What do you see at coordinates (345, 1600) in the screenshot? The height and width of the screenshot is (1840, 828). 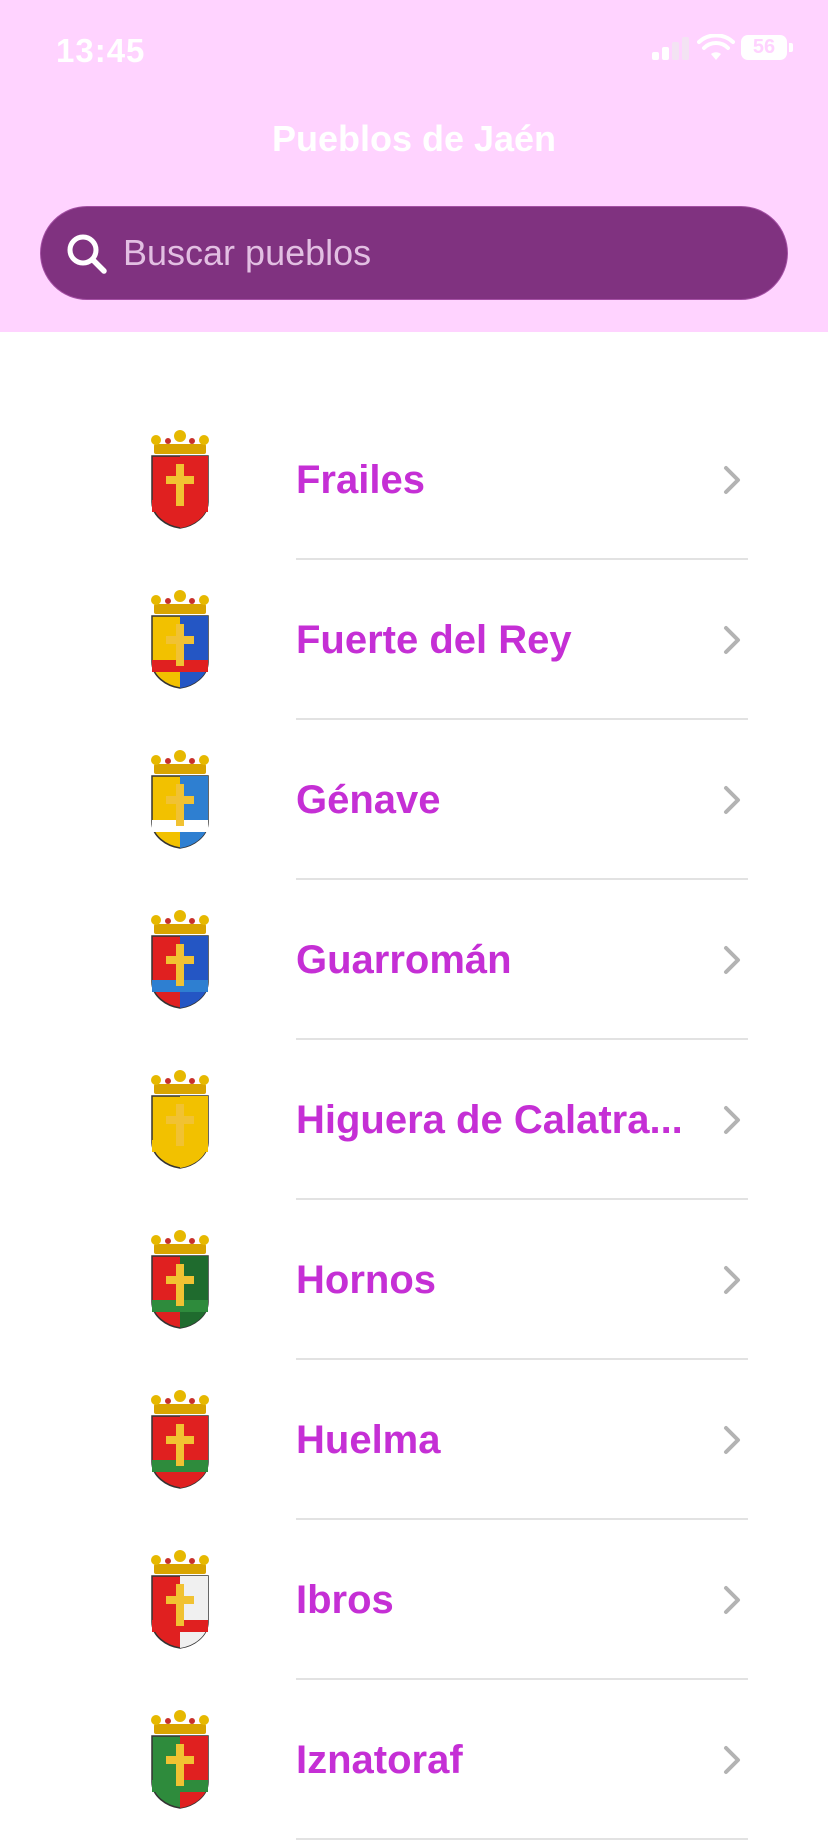 I see `town-name: Ibros` at bounding box center [345, 1600].